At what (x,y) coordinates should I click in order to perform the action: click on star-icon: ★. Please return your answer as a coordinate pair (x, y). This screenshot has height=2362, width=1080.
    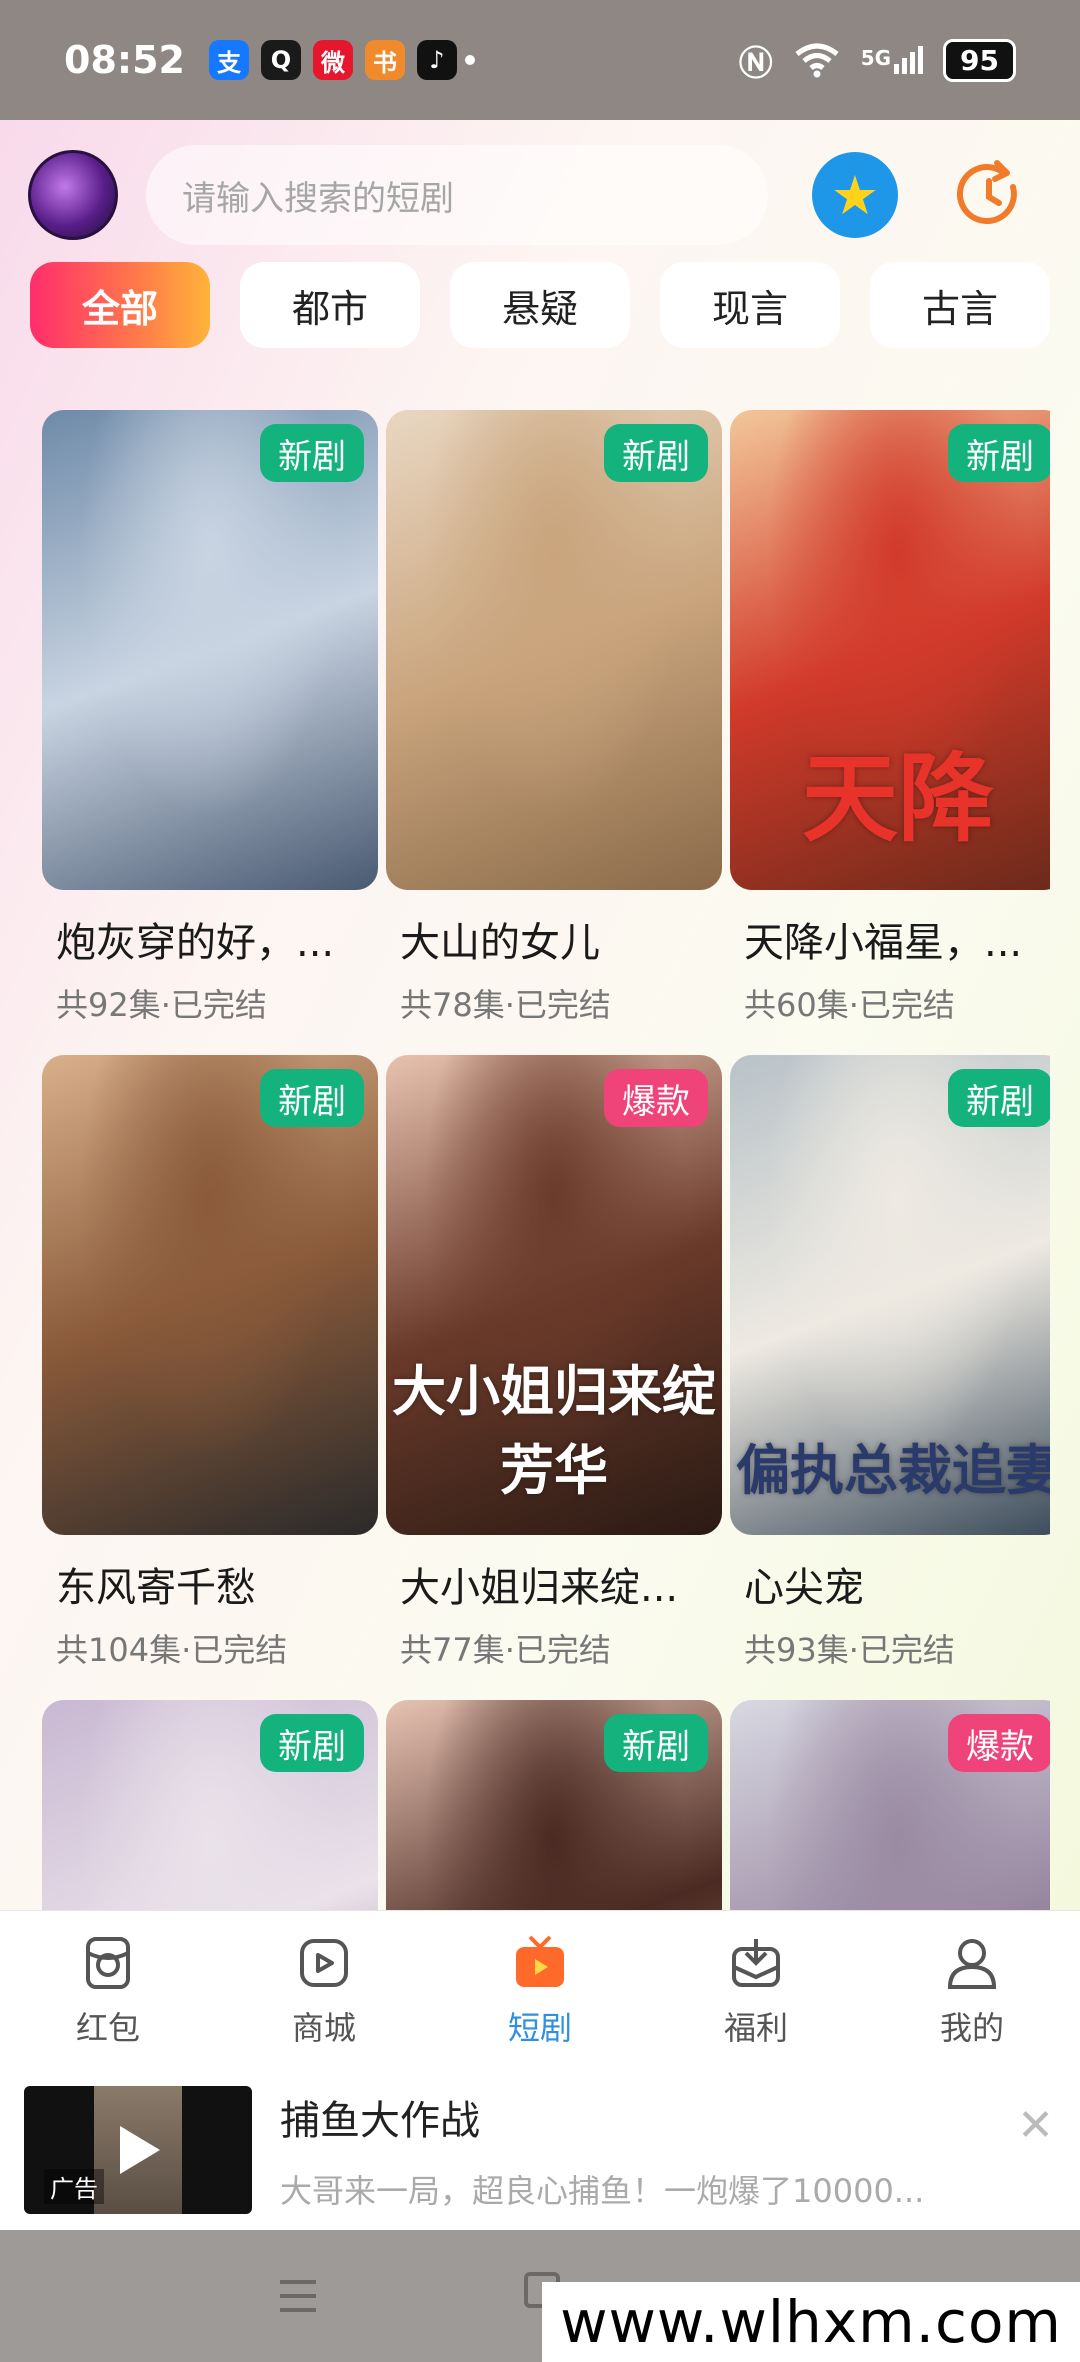
    Looking at the image, I should click on (855, 195).